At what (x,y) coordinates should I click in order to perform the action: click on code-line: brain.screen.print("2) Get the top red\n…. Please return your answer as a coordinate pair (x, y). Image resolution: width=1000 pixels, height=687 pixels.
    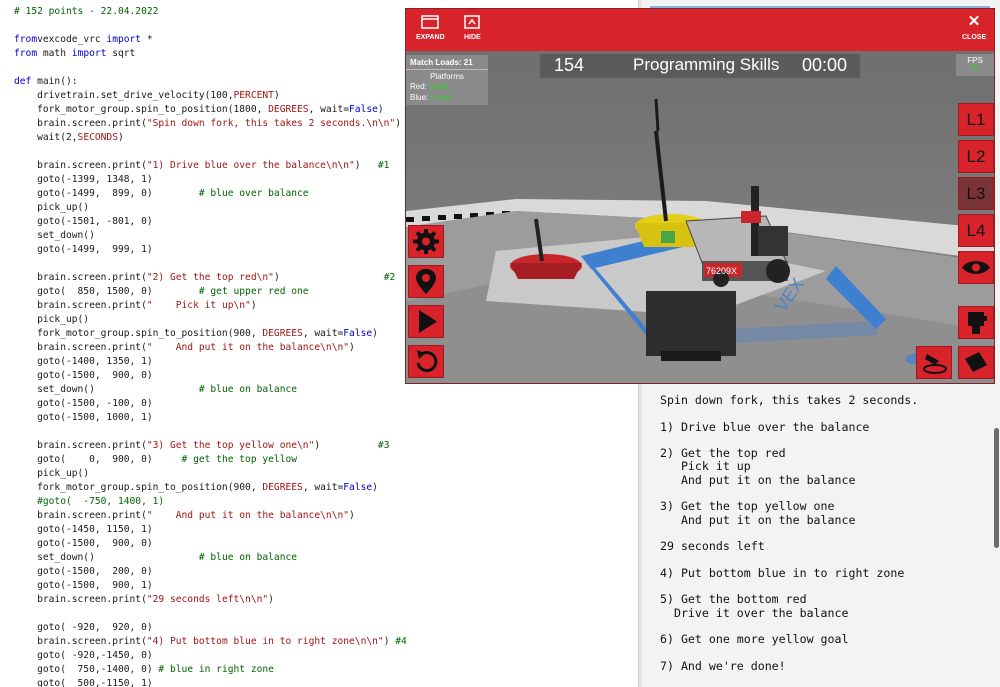
    Looking at the image, I should click on (210, 278).